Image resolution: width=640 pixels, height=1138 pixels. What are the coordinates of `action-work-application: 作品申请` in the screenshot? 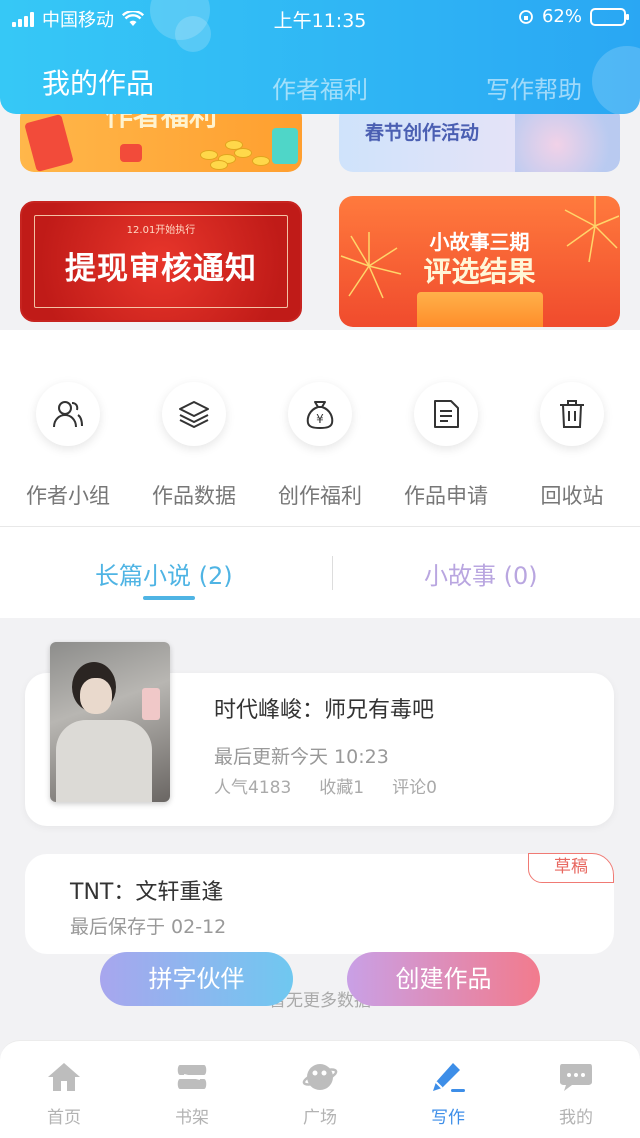 It's located at (446, 446).